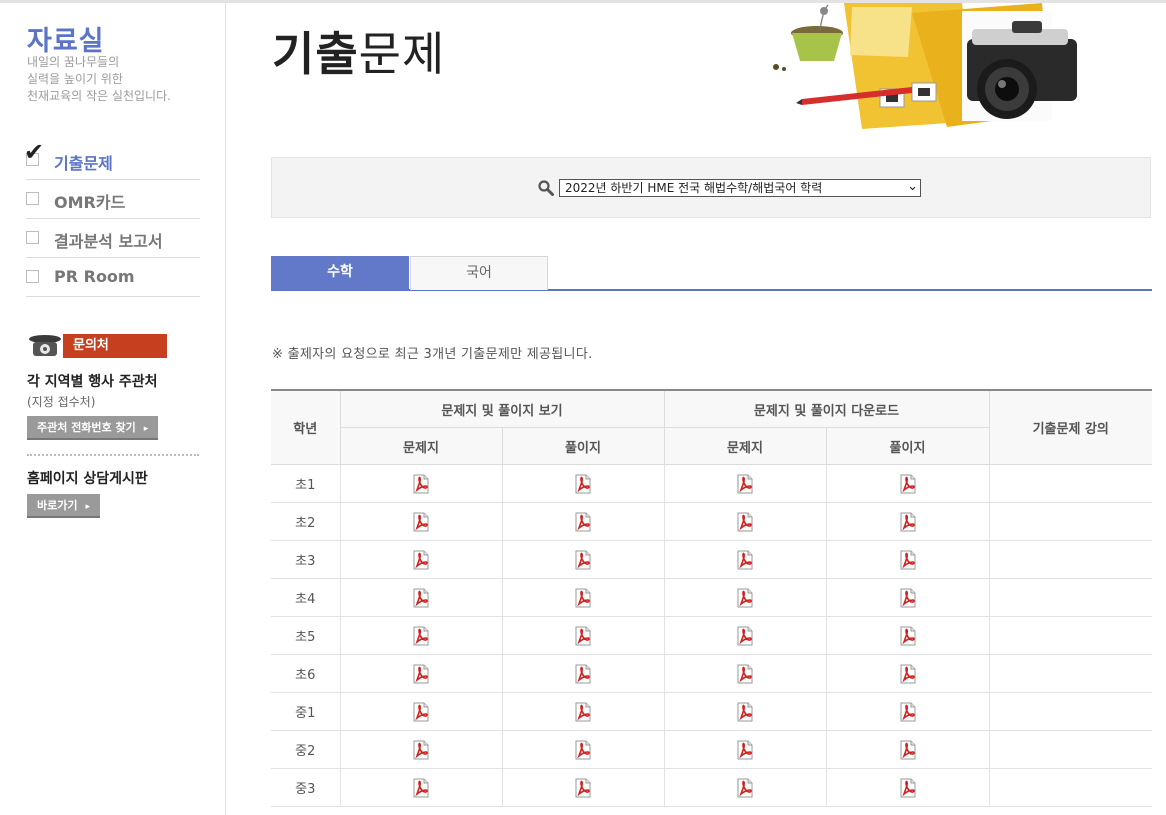 This screenshot has height=815, width=1166. I want to click on col-header-view: 문제지 및 풀이지 보기, so click(502, 408).